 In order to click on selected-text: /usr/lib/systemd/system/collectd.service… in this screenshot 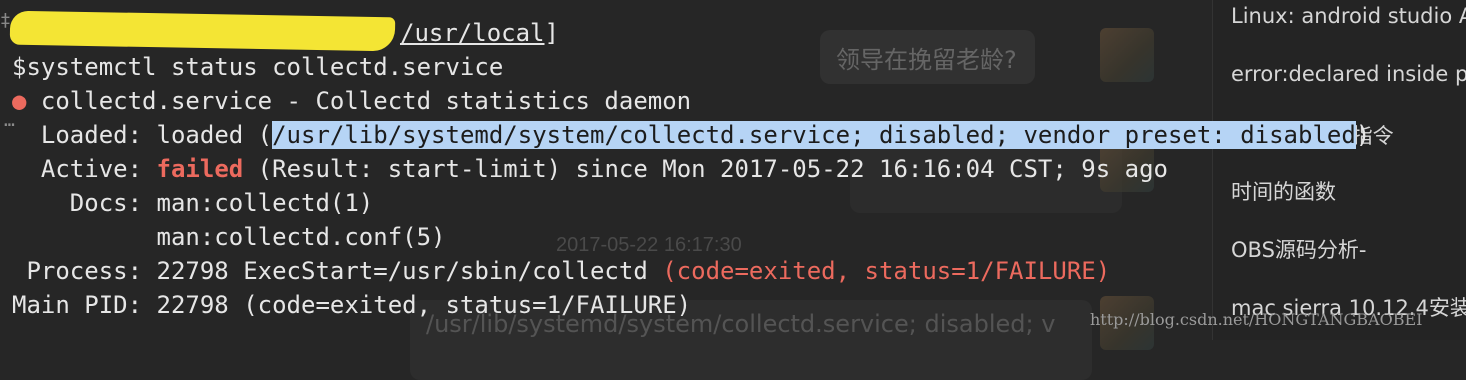, I will do `click(814, 135)`.